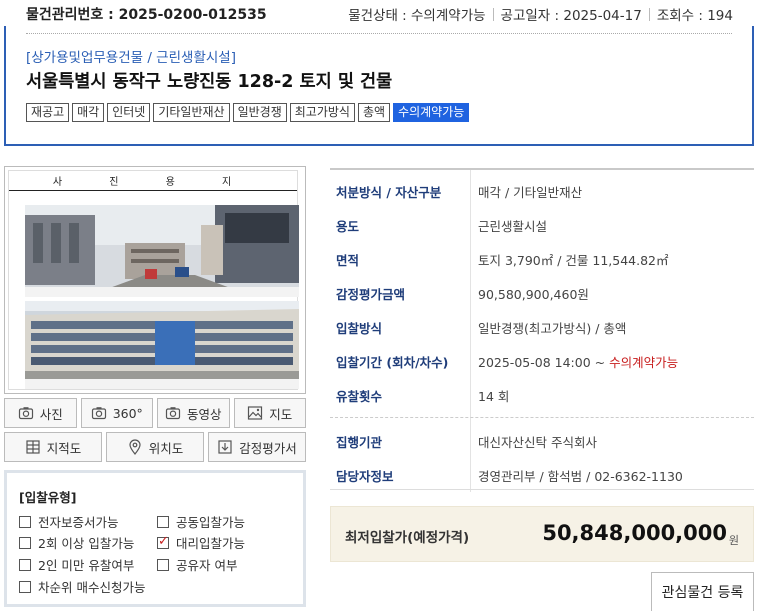 The width and height of the screenshot is (763, 611). I want to click on tag: 최고가방식, so click(322, 112).